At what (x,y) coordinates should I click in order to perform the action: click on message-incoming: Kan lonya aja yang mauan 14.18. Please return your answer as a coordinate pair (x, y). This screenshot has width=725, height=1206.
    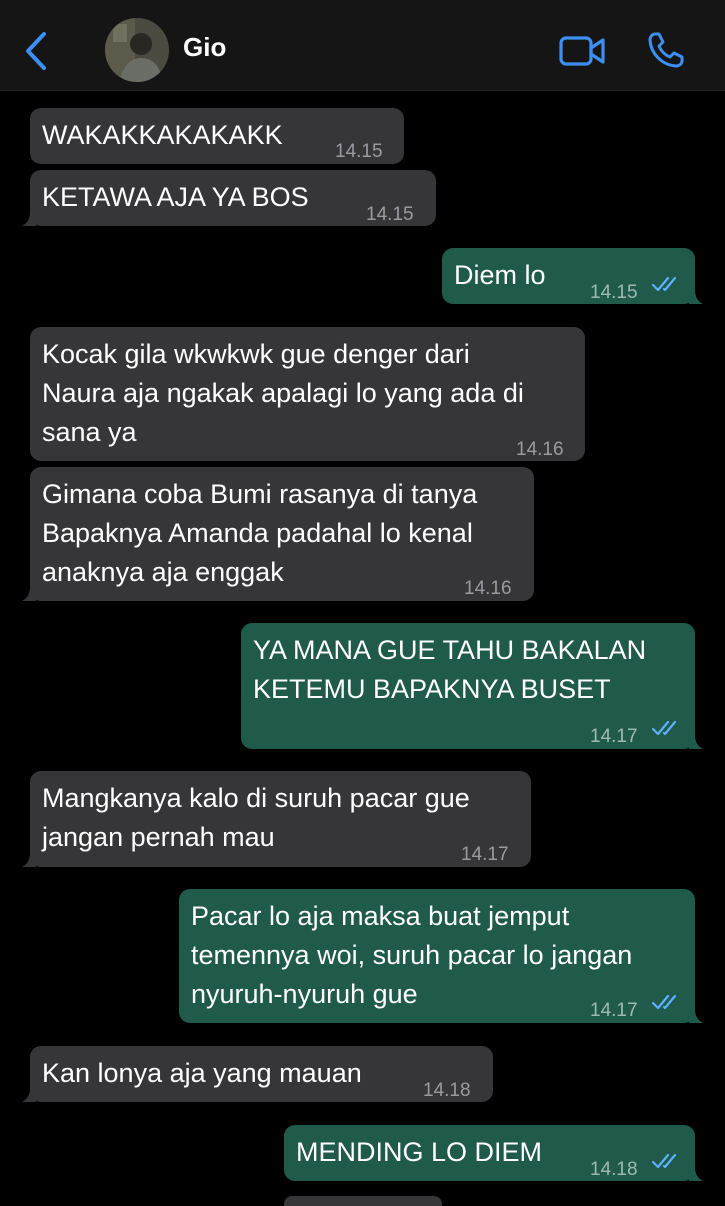
    Looking at the image, I should click on (257, 1074).